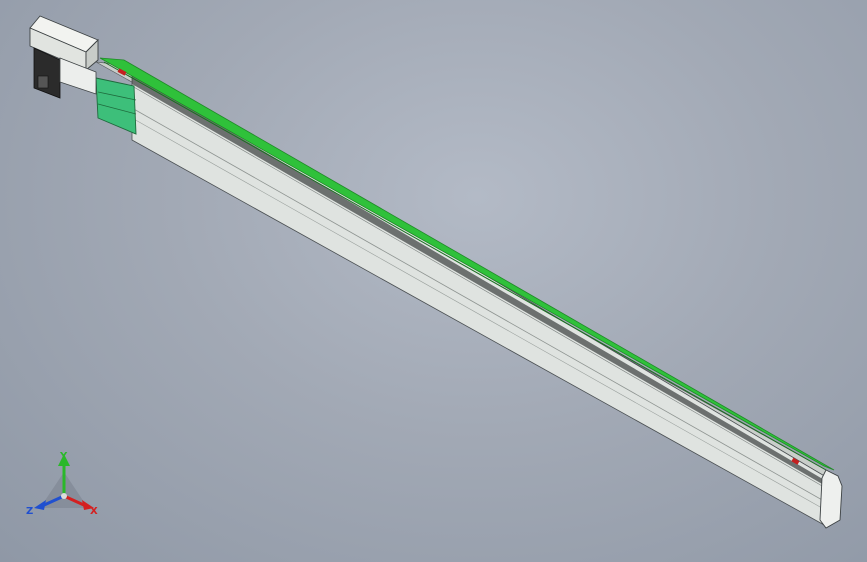  Describe the element at coordinates (64, 496) in the screenshot. I see `triad-origin` at that location.